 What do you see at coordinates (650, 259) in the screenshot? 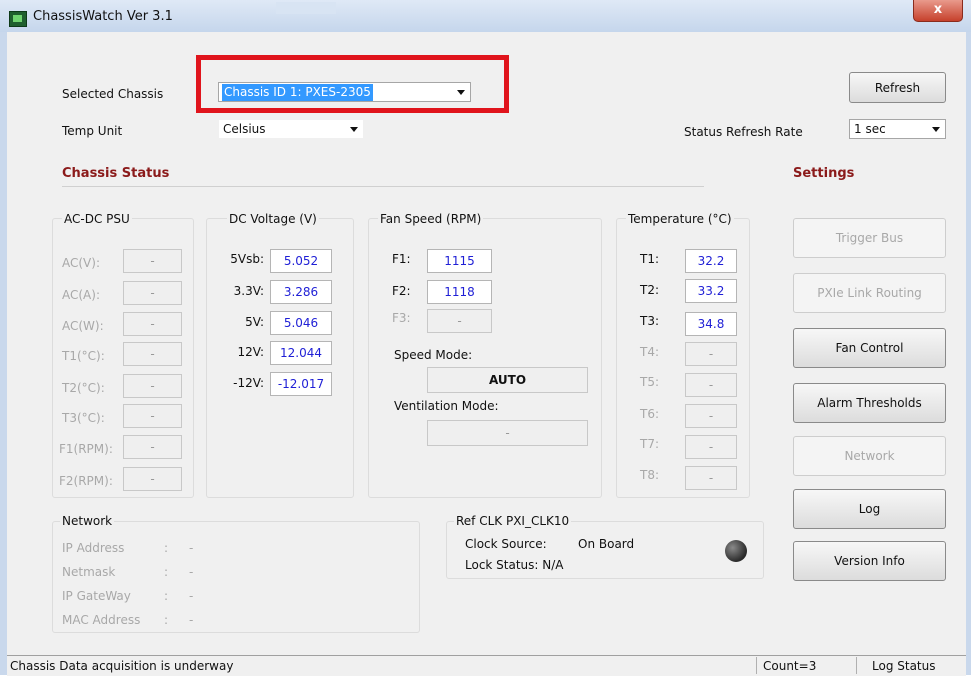
I see `temp-label: T1:` at bounding box center [650, 259].